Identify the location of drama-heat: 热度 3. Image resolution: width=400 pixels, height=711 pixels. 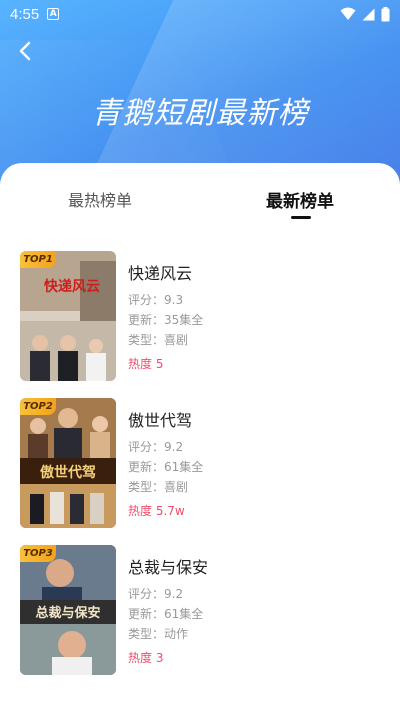
(146, 658).